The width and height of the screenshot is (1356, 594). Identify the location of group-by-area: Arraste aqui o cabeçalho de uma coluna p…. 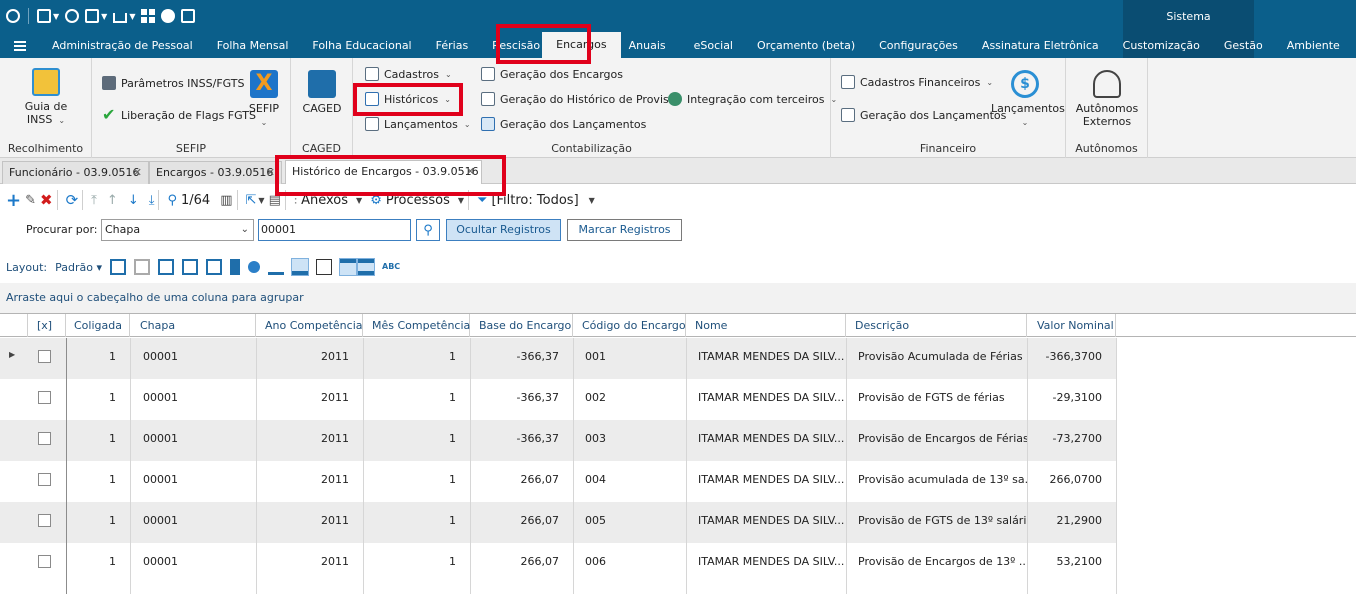
(678, 298).